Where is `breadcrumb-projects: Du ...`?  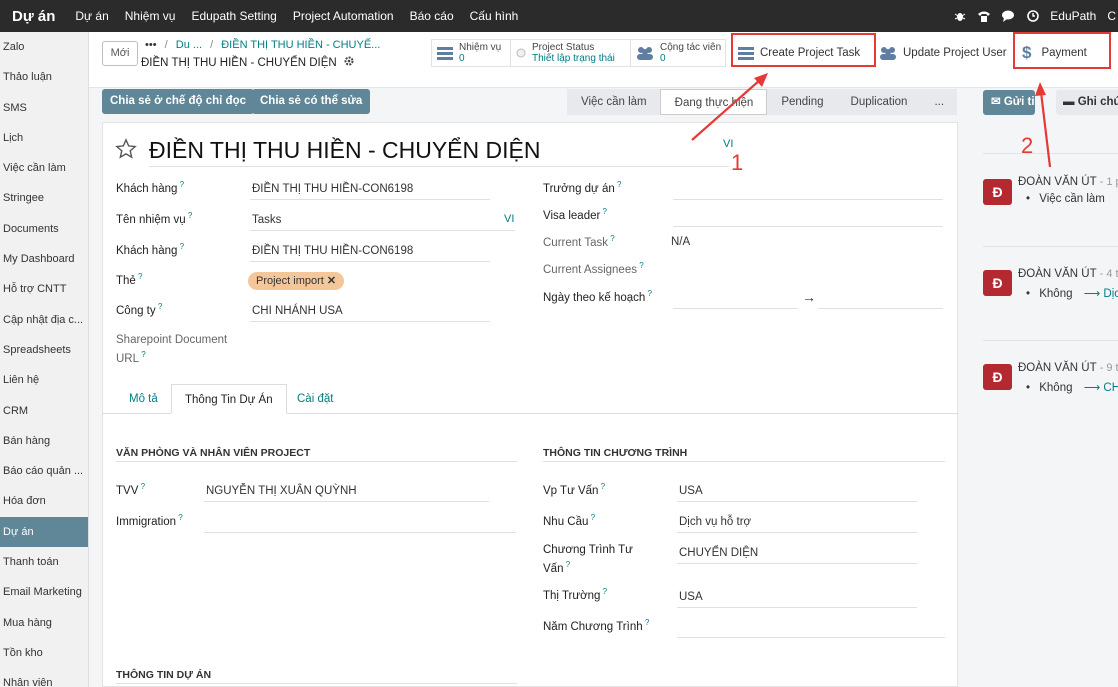 breadcrumb-projects: Du ... is located at coordinates (189, 45).